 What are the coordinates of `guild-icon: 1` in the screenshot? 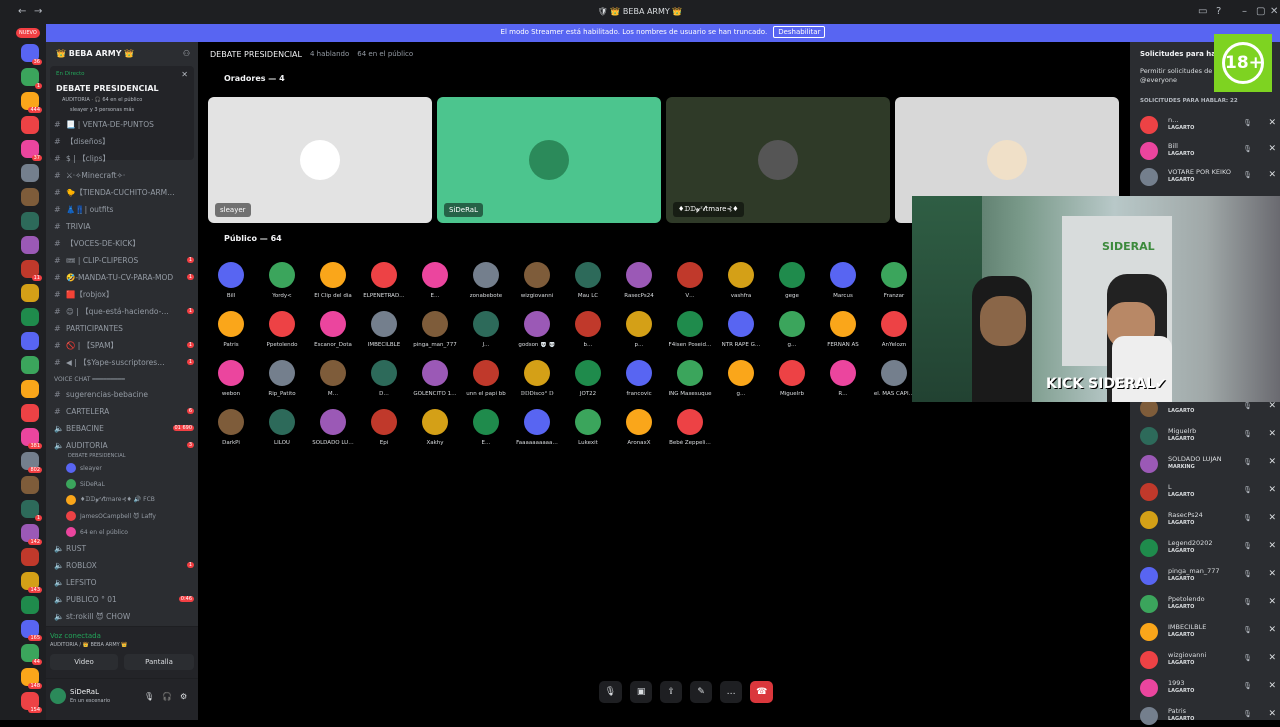 It's located at (31, 78).